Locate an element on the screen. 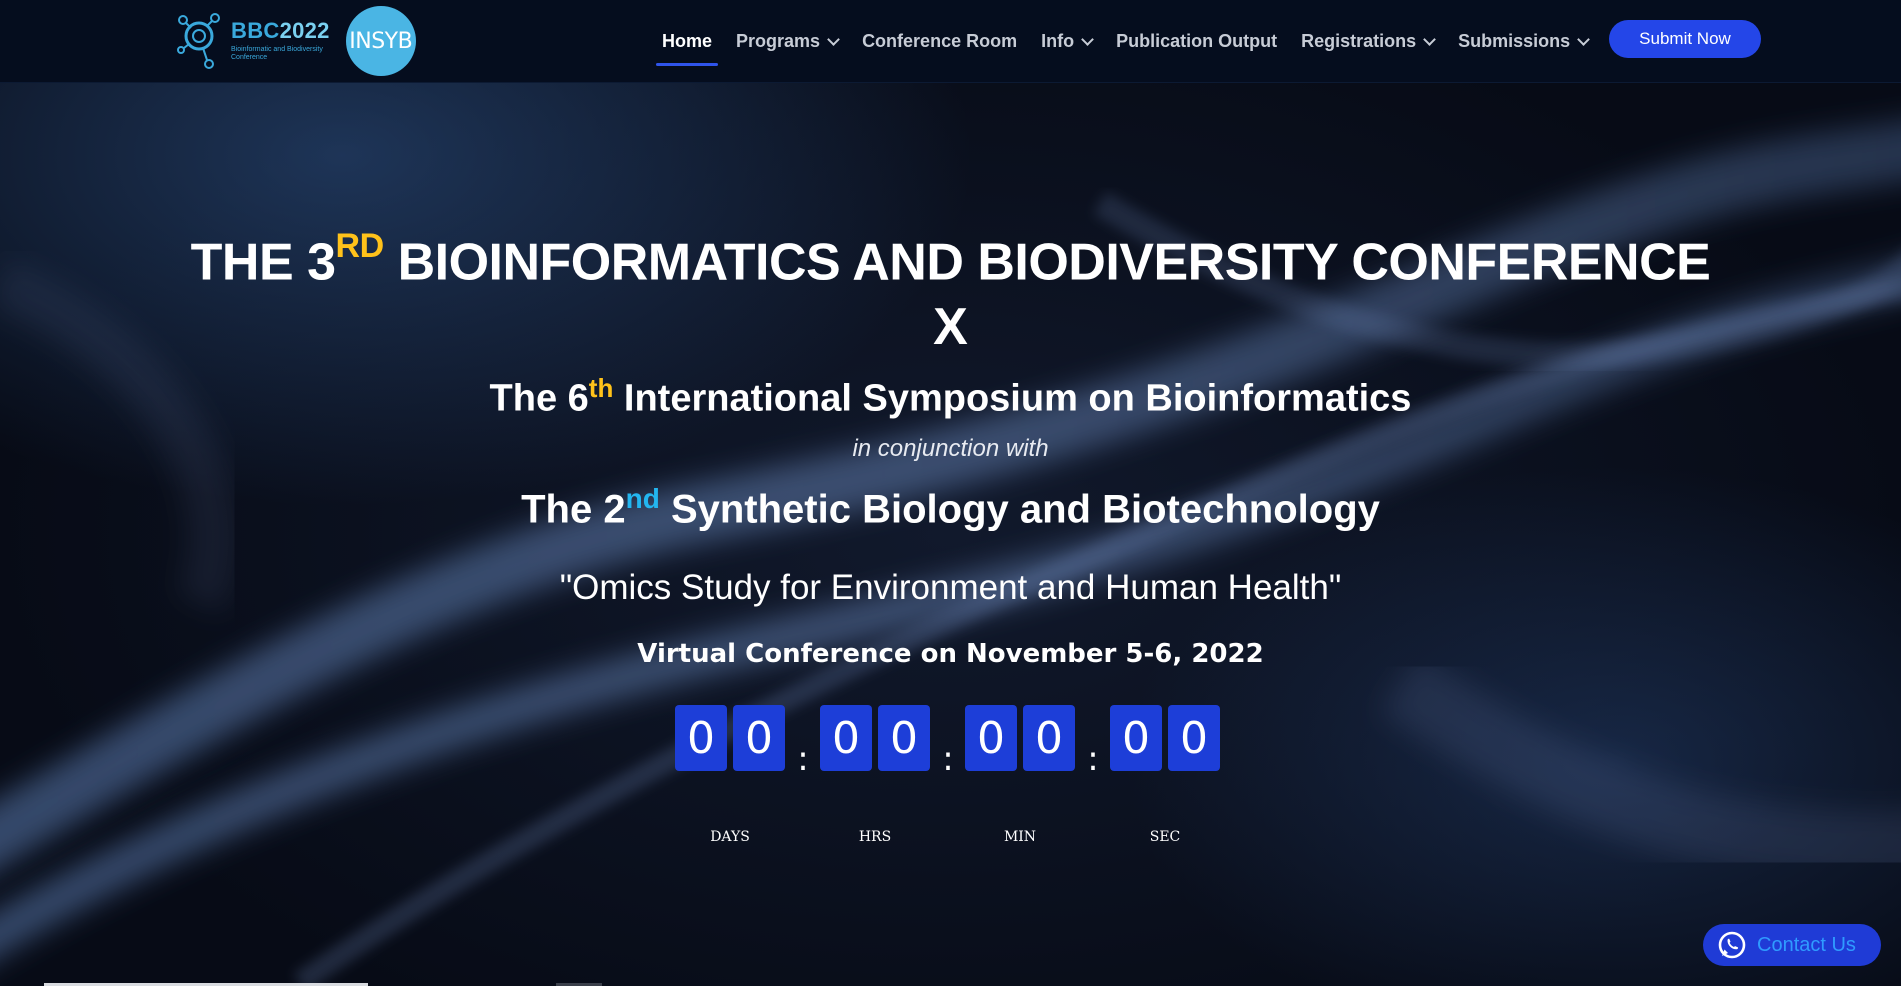  ordinal-suffix: th is located at coordinates (601, 388).